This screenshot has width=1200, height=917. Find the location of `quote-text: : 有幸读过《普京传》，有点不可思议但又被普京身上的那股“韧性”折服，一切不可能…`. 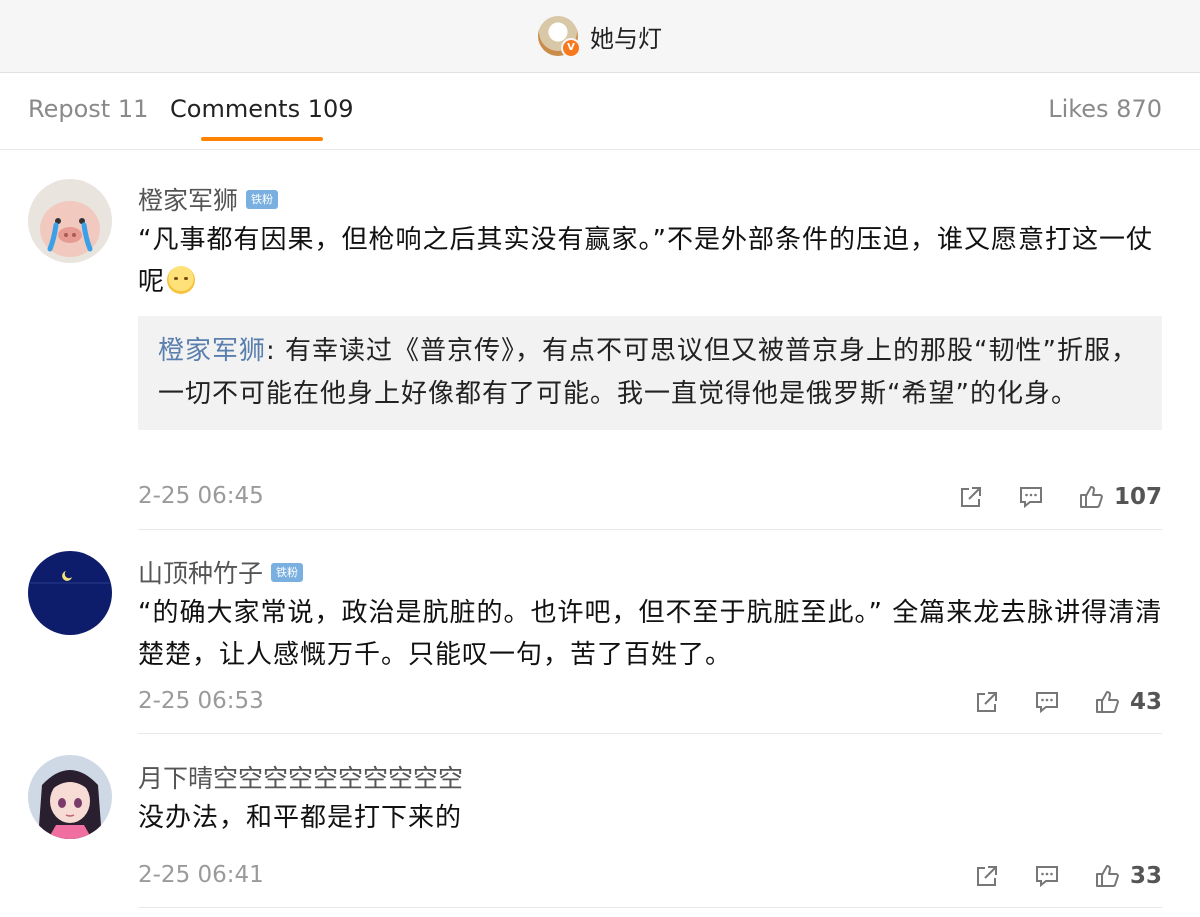

quote-text: : 有幸读过《普京传》，有点不可思议但又被普京身上的那股“韧性”折服，一切不可能… is located at coordinates (648, 372).